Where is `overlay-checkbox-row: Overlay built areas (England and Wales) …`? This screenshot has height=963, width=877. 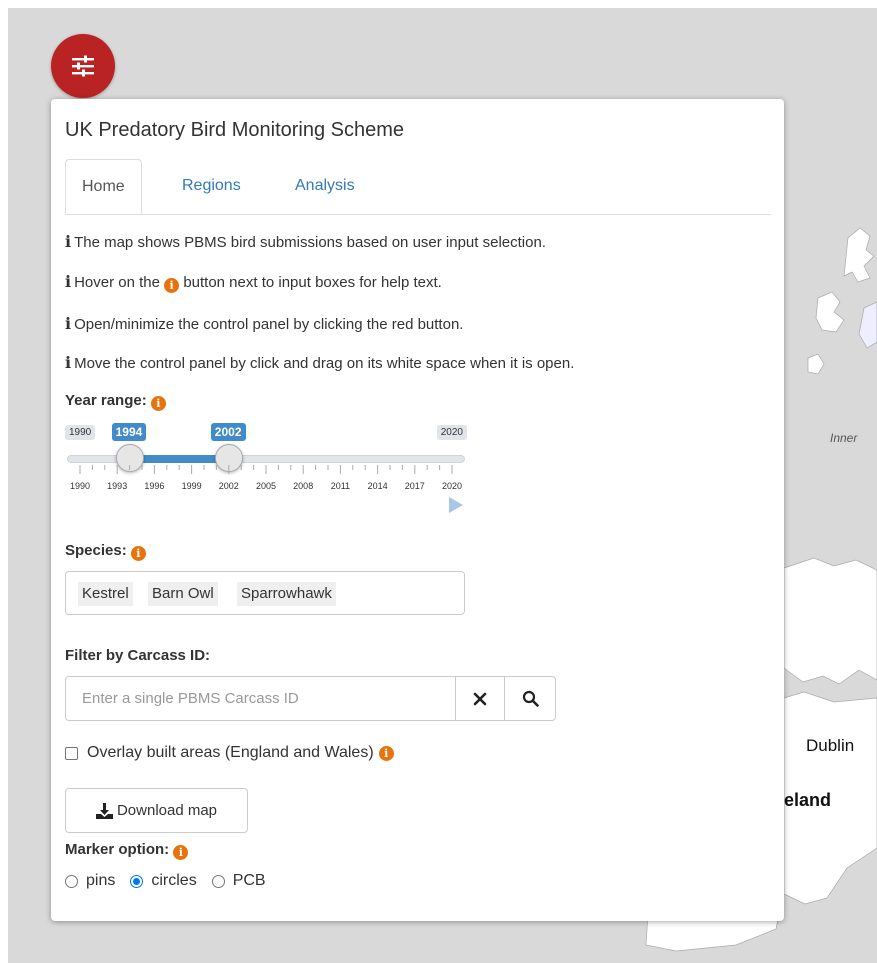 overlay-checkbox-row: Overlay built areas (England and Wales) … is located at coordinates (229, 753).